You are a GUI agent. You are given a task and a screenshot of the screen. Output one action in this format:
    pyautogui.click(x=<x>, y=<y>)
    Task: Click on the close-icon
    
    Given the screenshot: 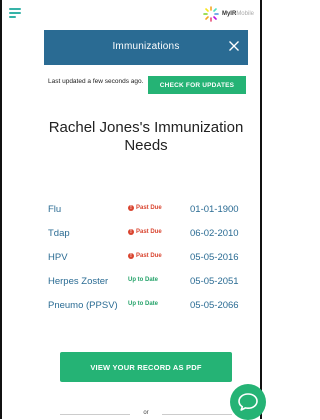 What is the action you would take?
    pyautogui.click(x=234, y=46)
    